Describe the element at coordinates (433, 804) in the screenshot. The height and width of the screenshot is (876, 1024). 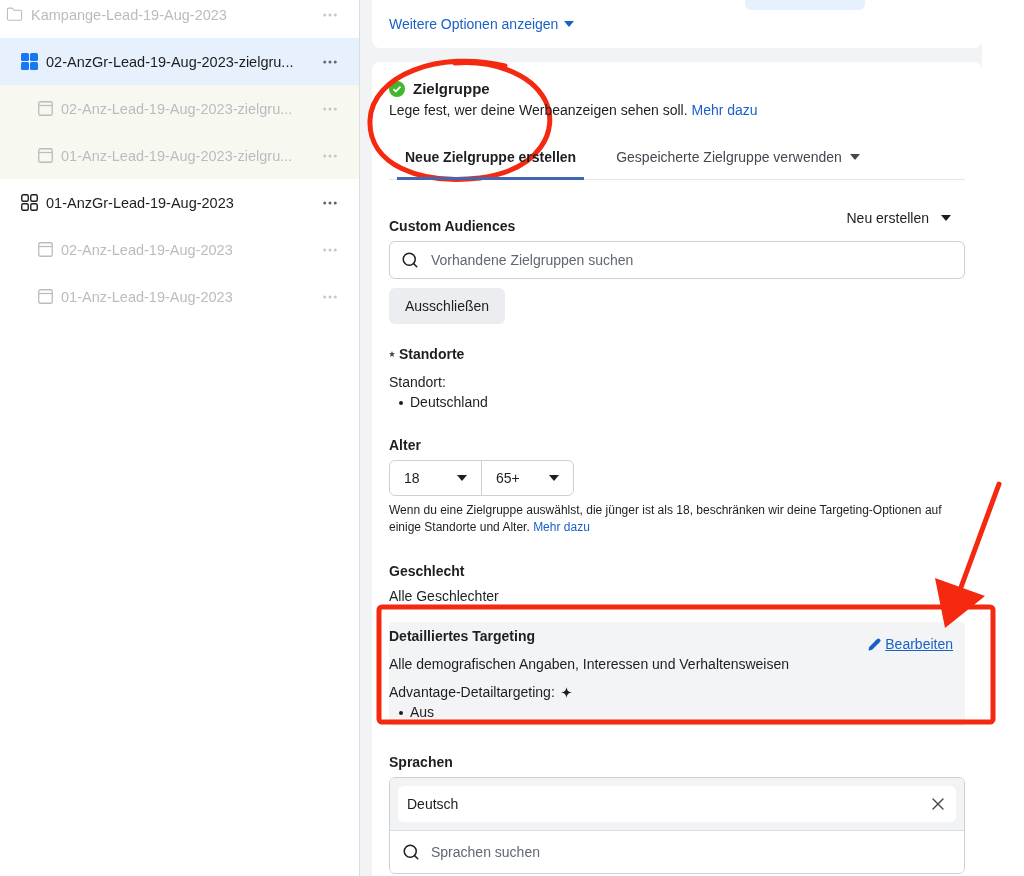
I see `language-name: Deutsch` at that location.